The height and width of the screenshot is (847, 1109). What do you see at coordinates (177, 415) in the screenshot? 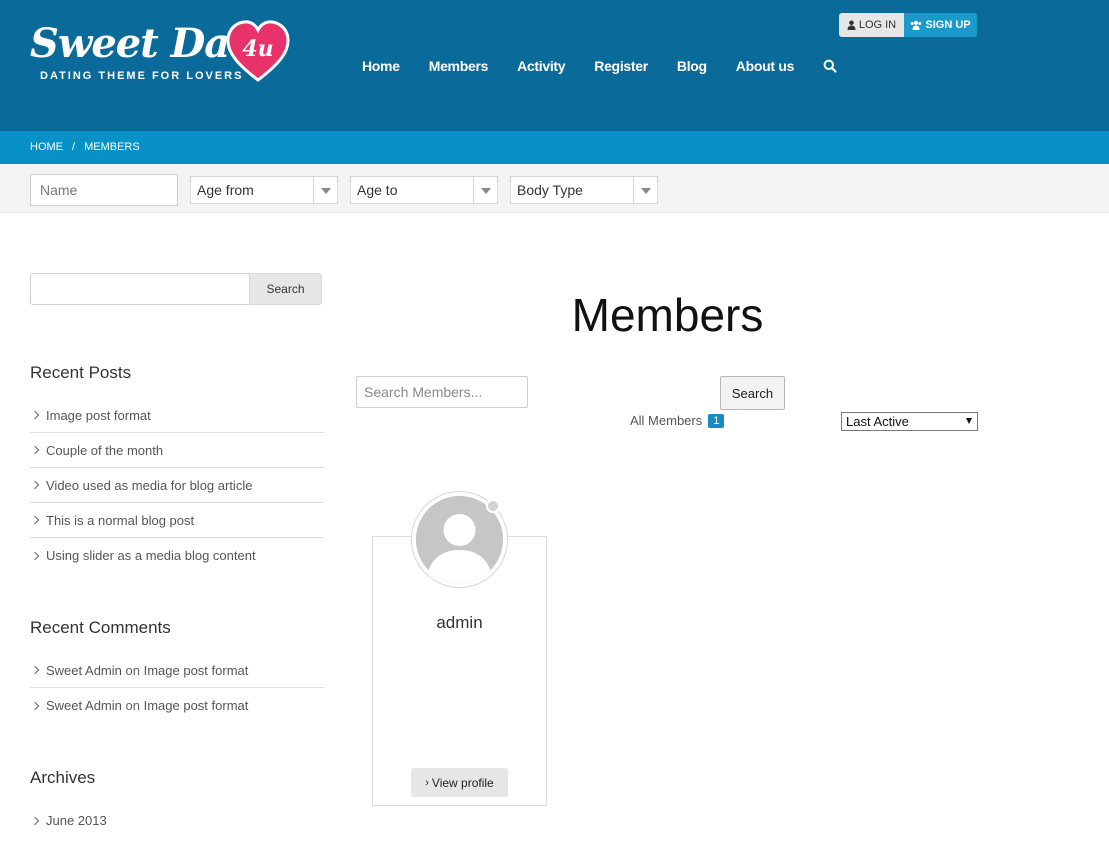
I see `list-item: Image post format` at bounding box center [177, 415].